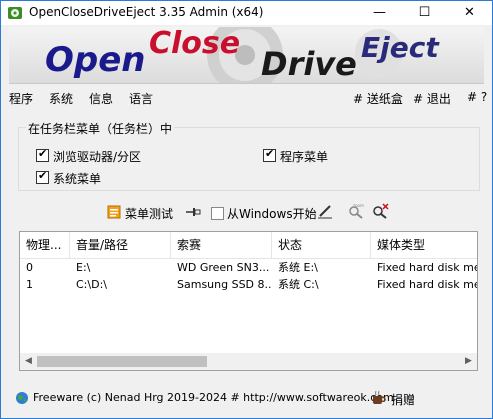 The height and width of the screenshot is (419, 493). What do you see at coordinates (380, 211) in the screenshot?
I see `zoom-close-icon` at bounding box center [380, 211].